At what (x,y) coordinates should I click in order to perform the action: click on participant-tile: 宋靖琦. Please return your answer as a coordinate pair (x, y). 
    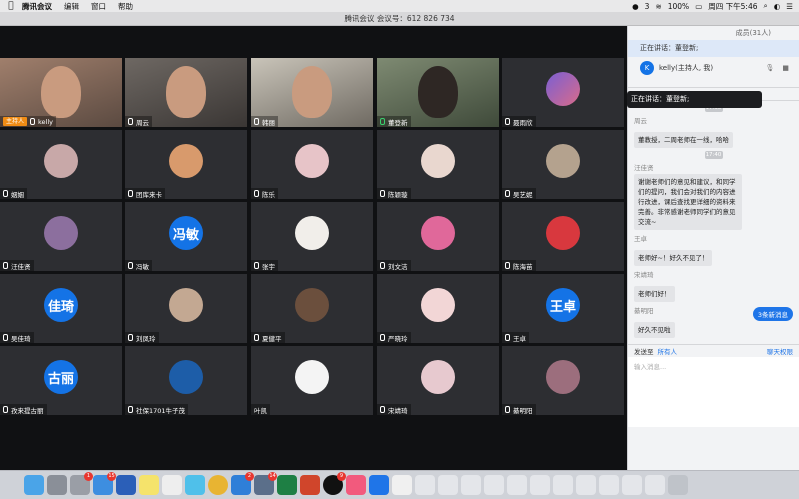
    Looking at the image, I should click on (438, 380).